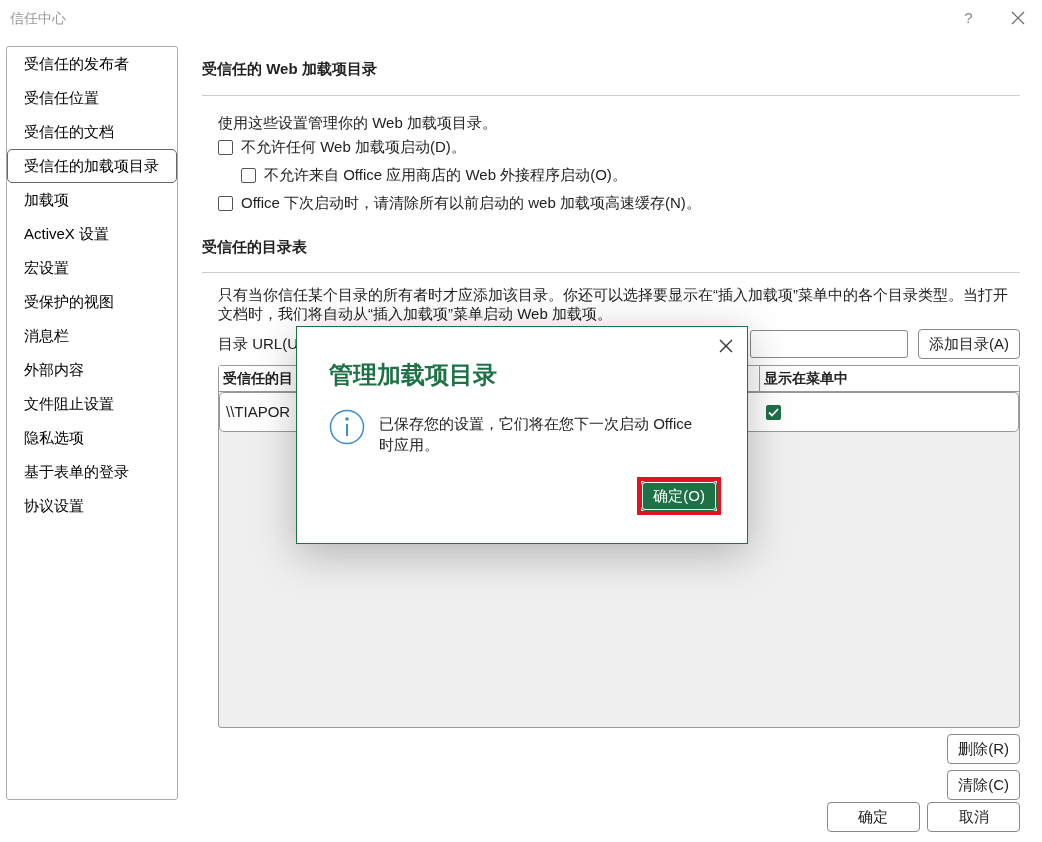 This screenshot has width=1042, height=842. I want to click on sidebar-item: 基于表单的登录, so click(92, 472).